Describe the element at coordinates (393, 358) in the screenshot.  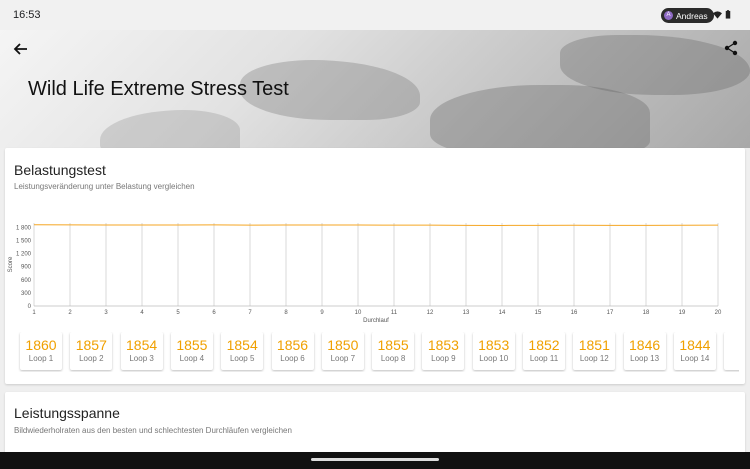
I see `loop-label: Loop 8` at that location.